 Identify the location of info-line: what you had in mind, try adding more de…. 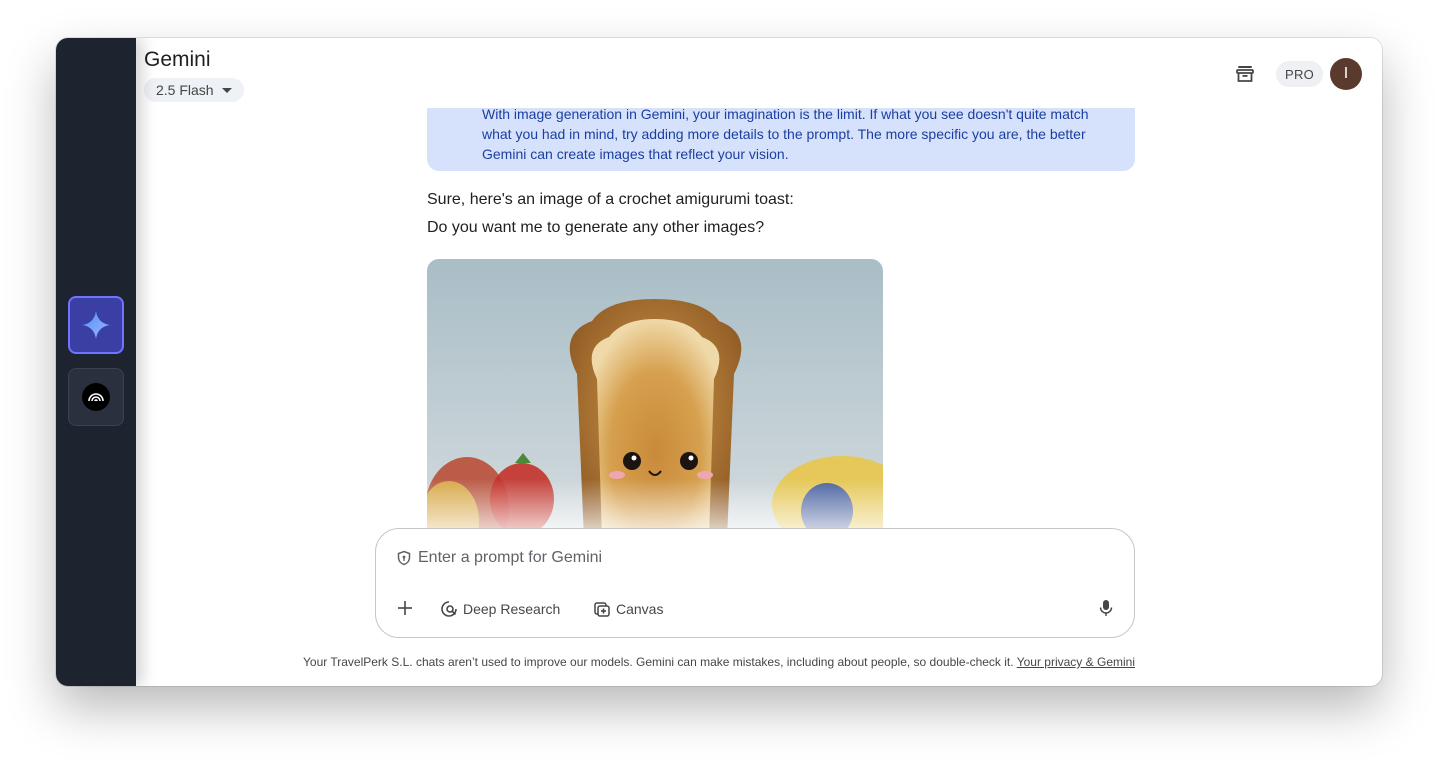
(784, 134).